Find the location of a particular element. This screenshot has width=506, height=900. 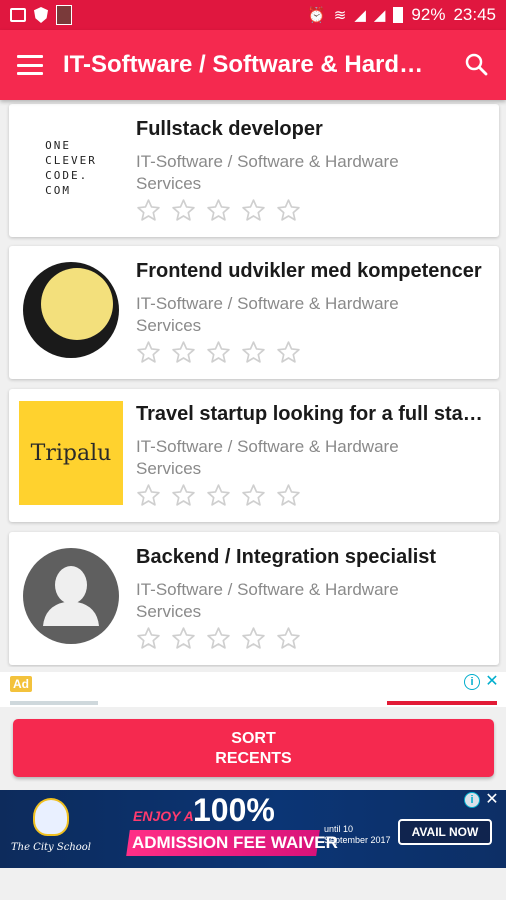

school-crest-icon is located at coordinates (51, 817).